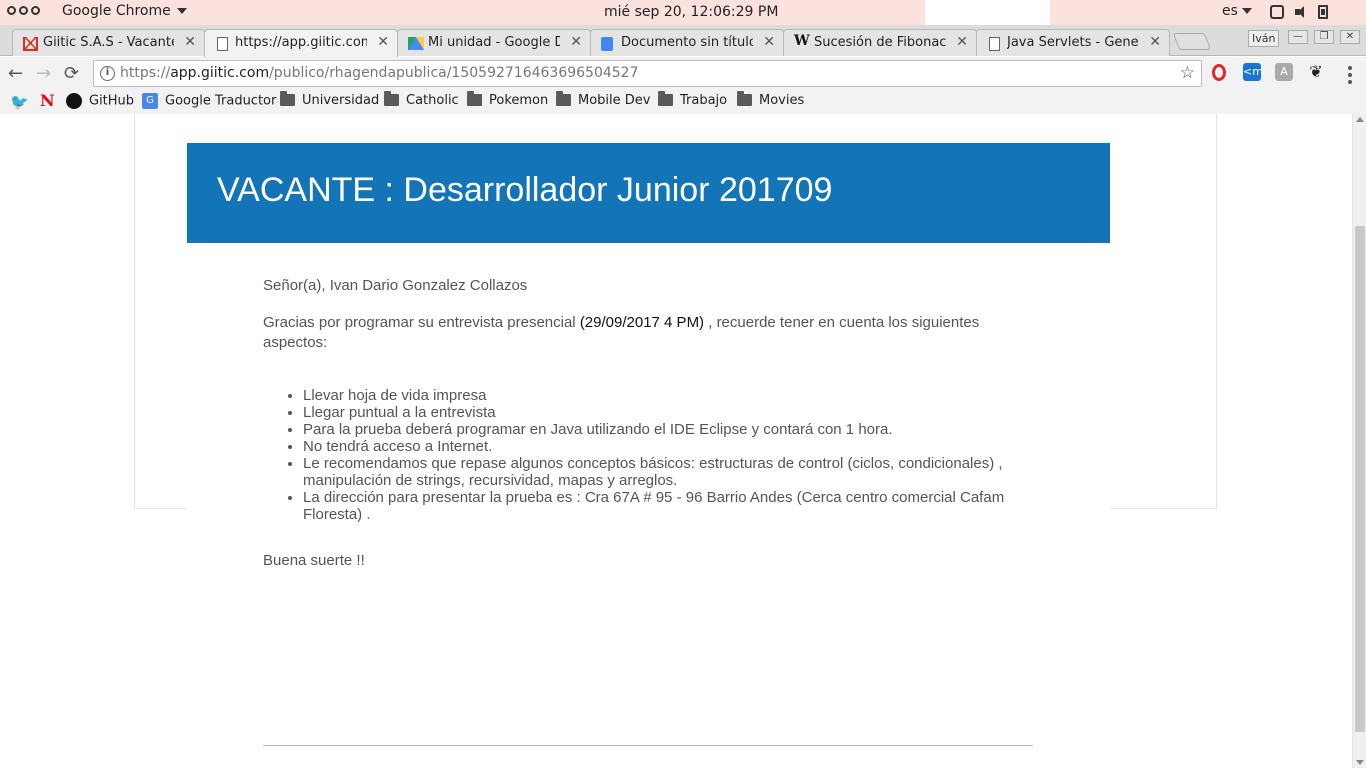 The image size is (1366, 768). I want to click on github-icon, so click(74, 101).